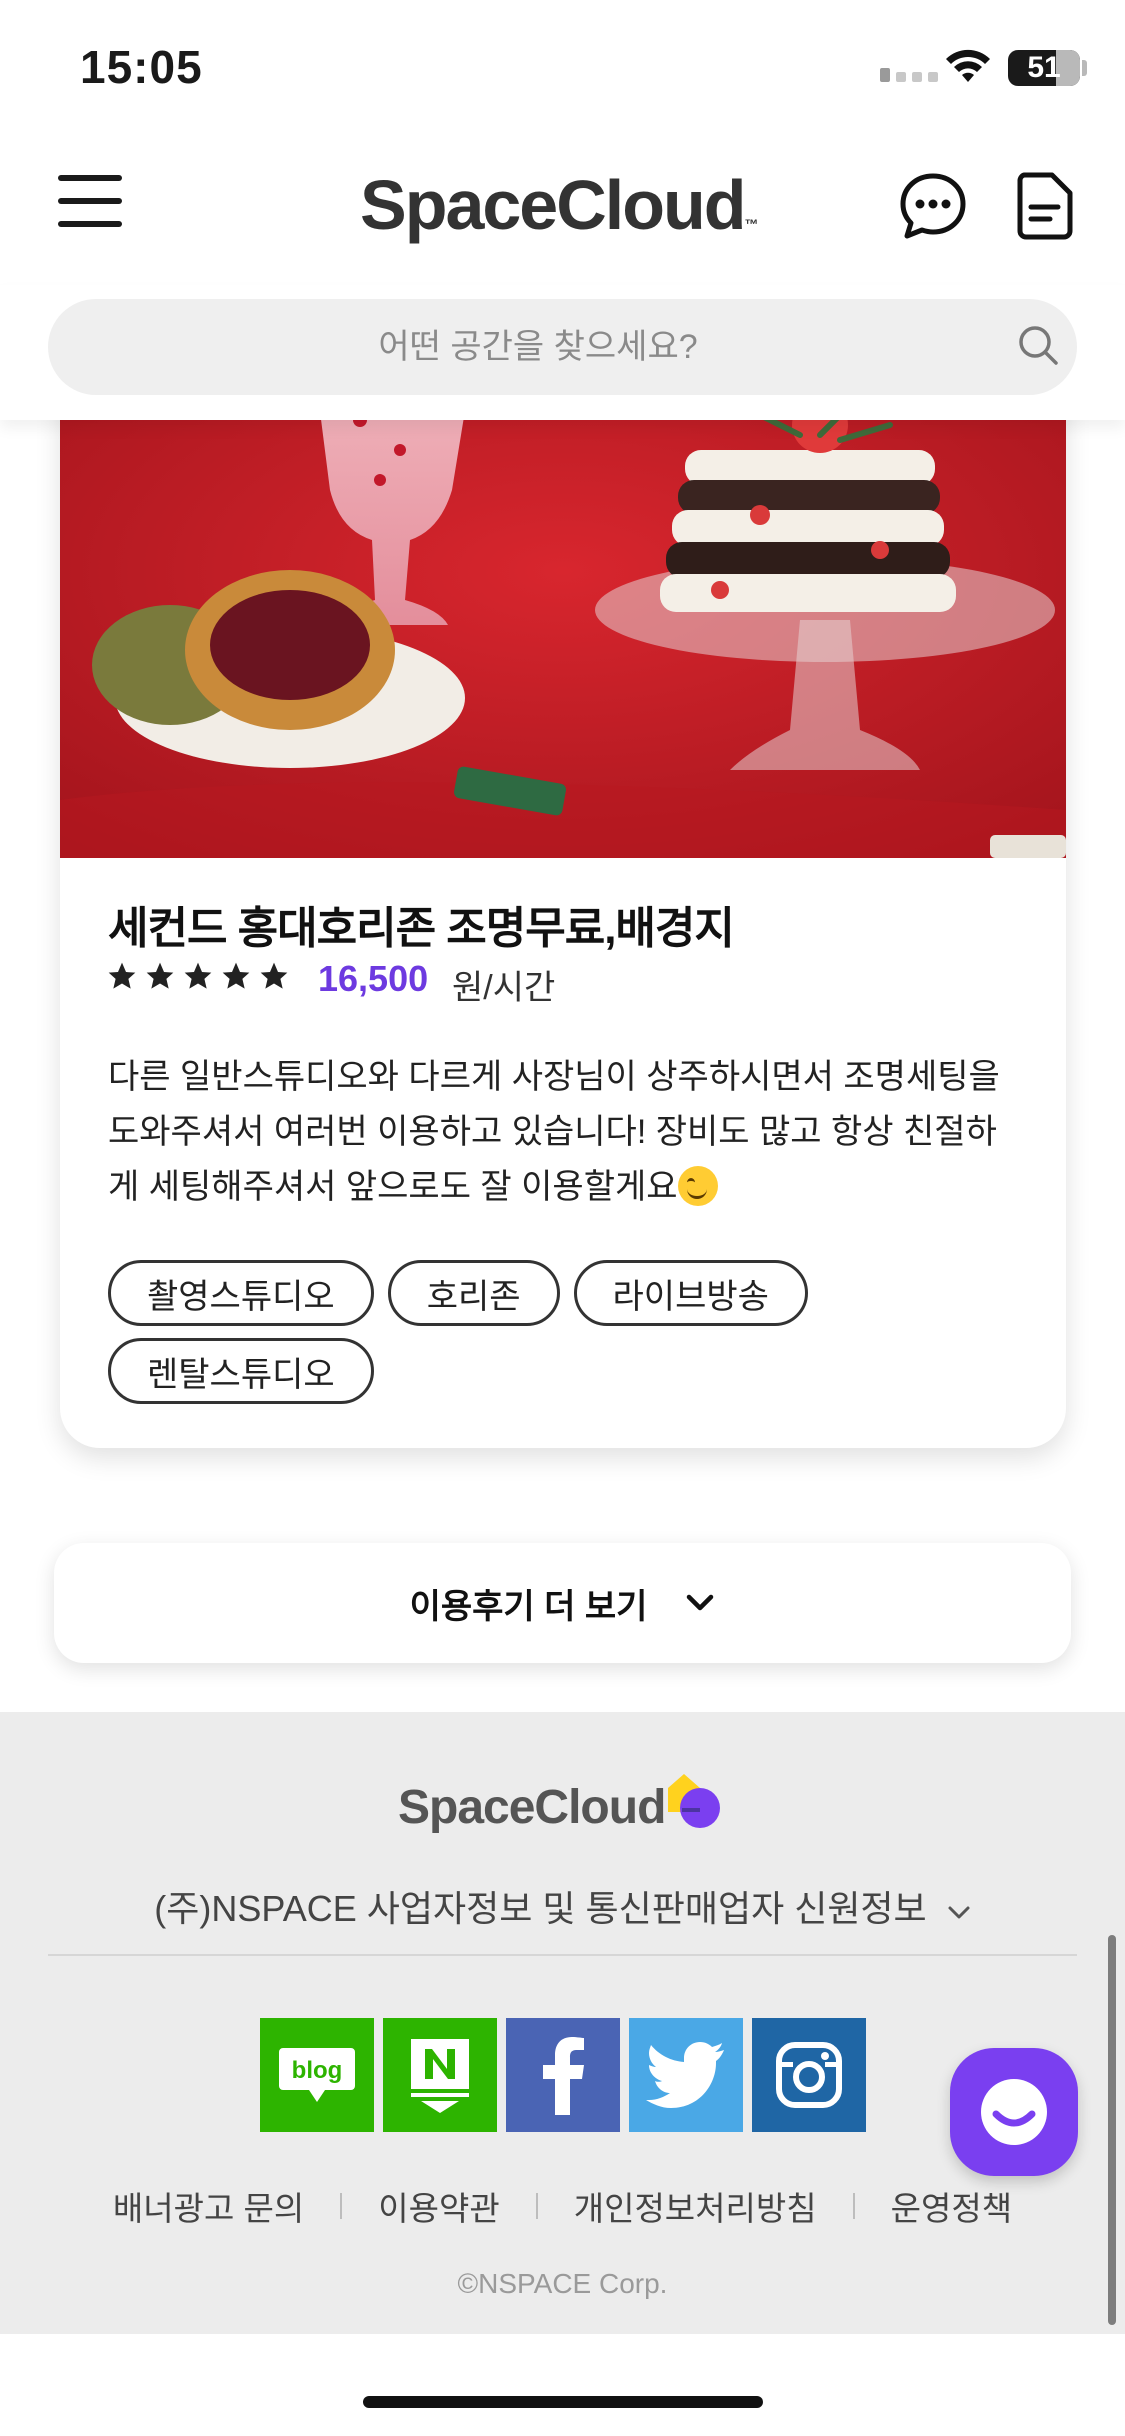 Image resolution: width=1125 pixels, height=2436 pixels. Describe the element at coordinates (694, 1801) in the screenshot. I see `spacecloud-logo-mark-icon` at that location.